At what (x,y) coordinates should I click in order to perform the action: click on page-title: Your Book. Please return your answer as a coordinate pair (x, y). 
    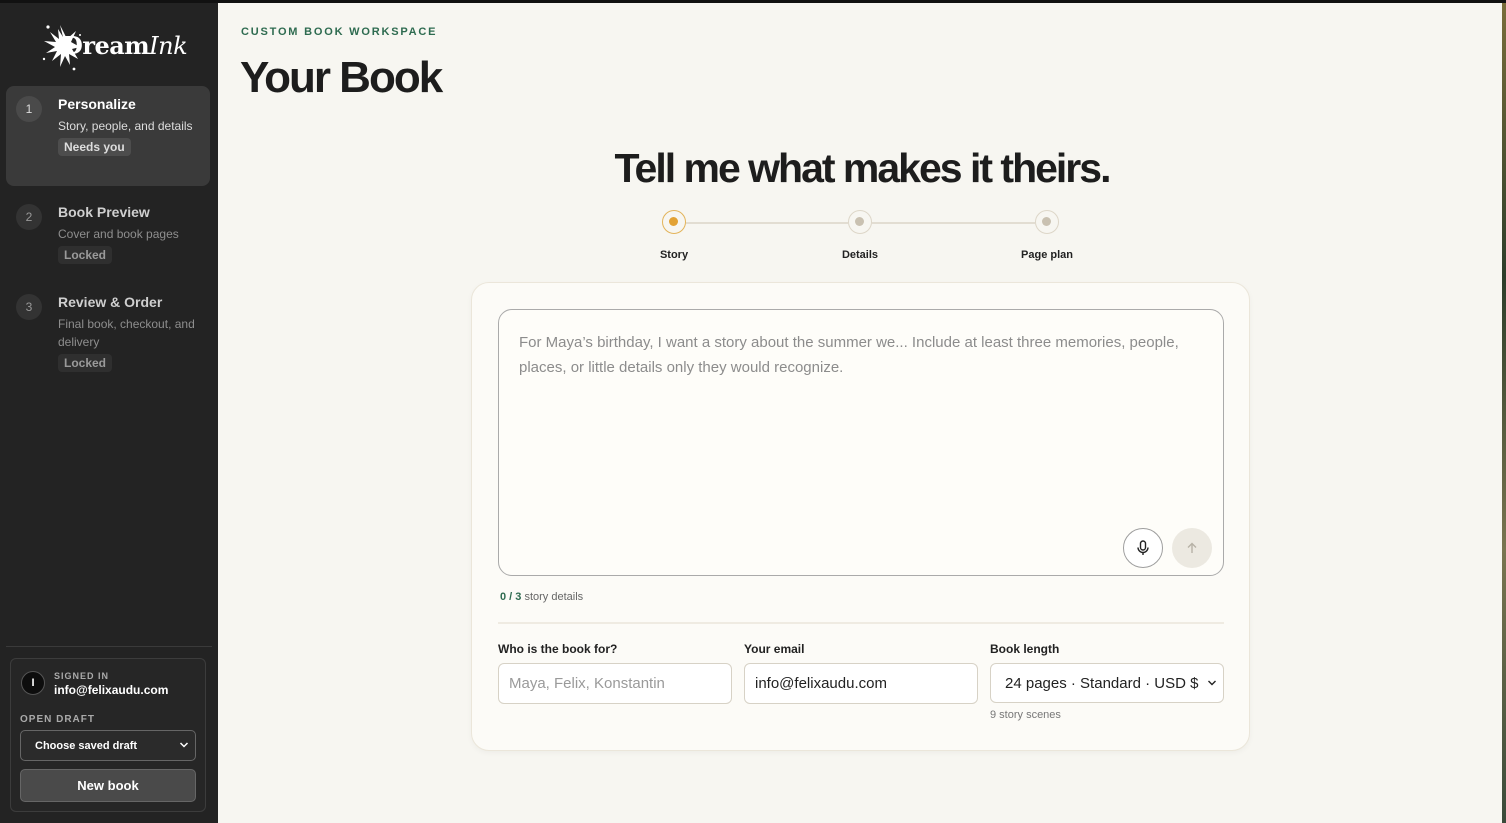
    Looking at the image, I should click on (341, 77).